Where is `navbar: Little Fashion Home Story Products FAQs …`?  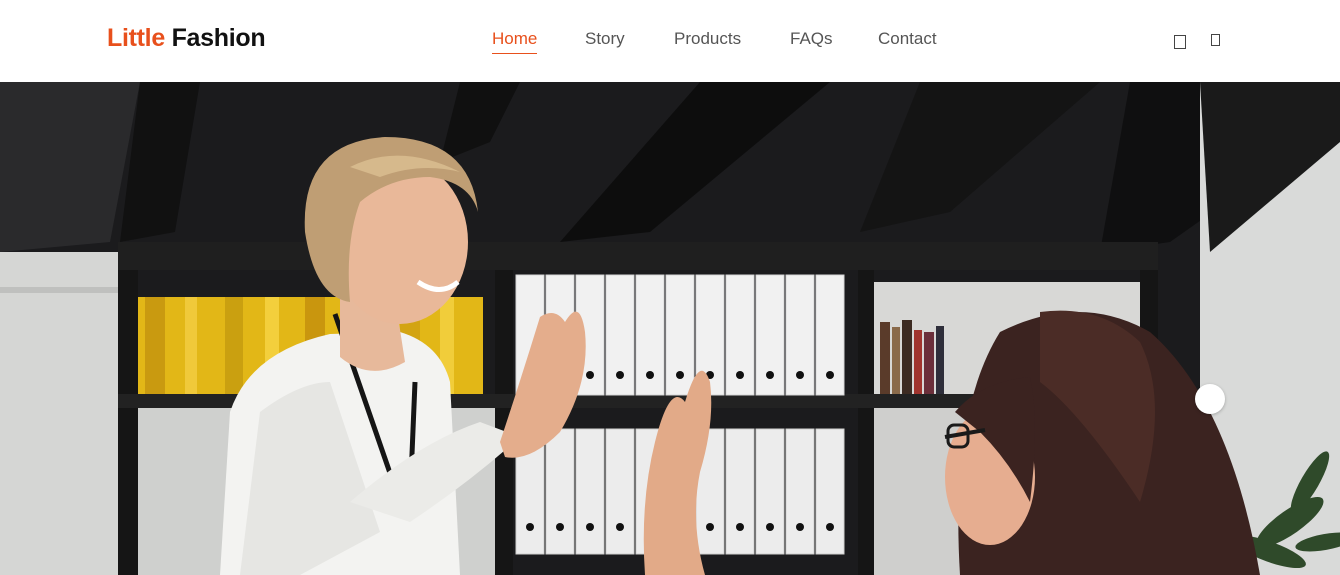 navbar: Little Fashion Home Story Products FAQs … is located at coordinates (670, 41).